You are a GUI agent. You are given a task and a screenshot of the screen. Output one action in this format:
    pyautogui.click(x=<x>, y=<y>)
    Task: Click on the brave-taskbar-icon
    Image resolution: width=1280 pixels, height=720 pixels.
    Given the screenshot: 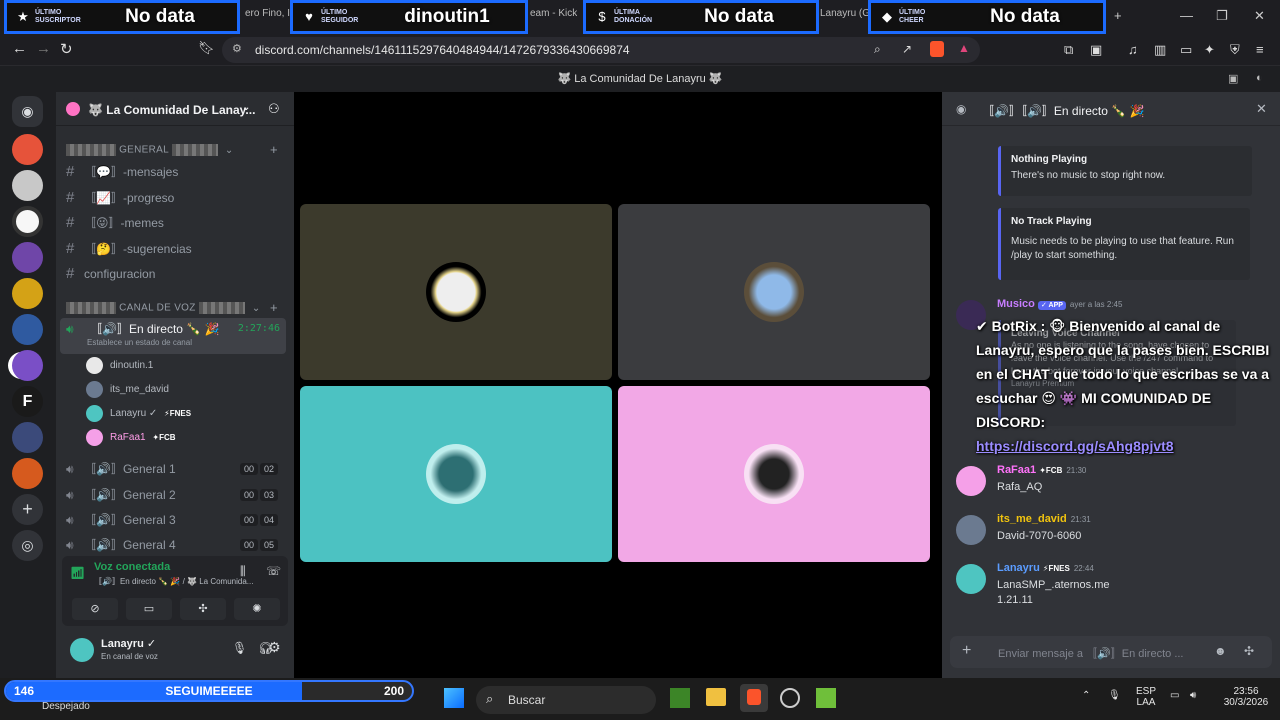 What is the action you would take?
    pyautogui.click(x=754, y=698)
    